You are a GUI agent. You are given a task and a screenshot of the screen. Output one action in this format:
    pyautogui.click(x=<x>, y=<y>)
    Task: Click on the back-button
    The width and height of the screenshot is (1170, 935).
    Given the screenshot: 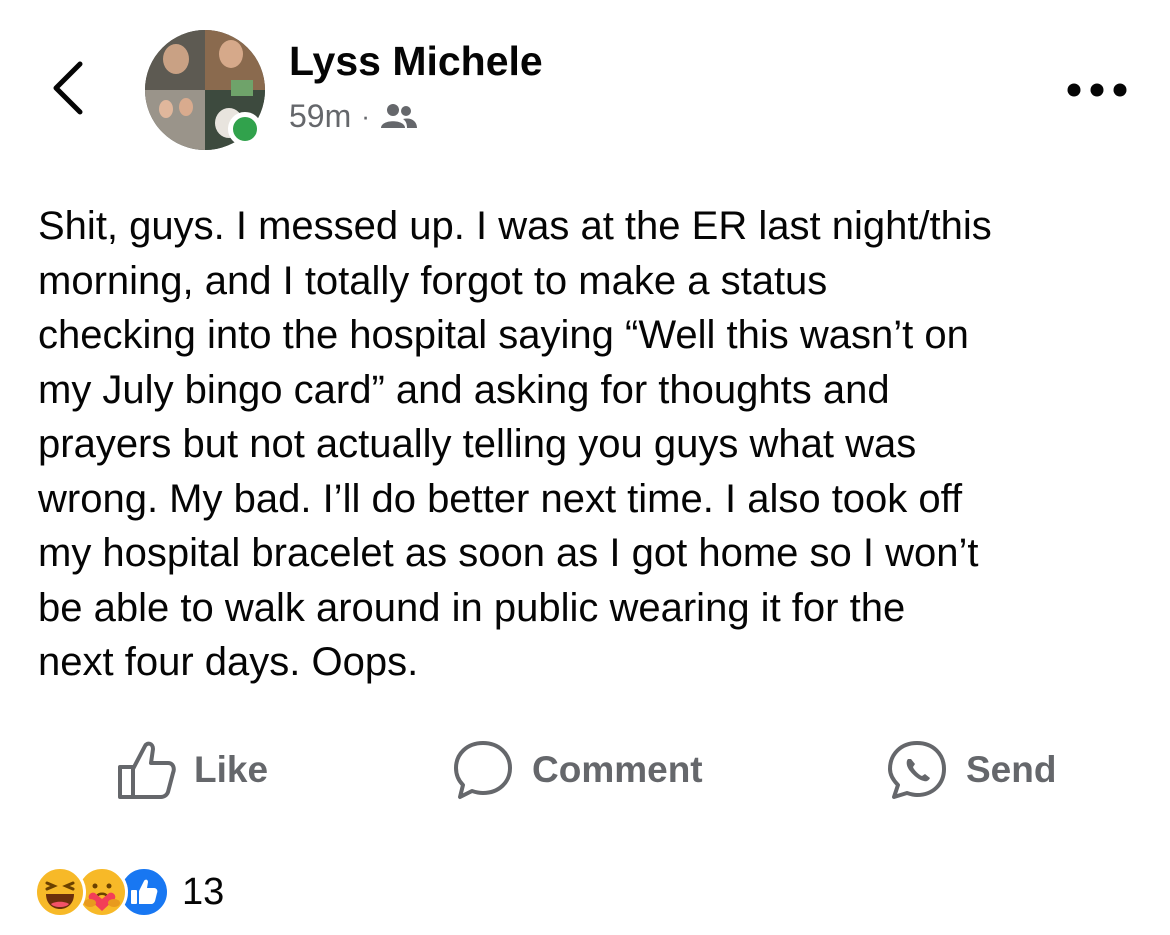 What is the action you would take?
    pyautogui.click(x=69, y=88)
    